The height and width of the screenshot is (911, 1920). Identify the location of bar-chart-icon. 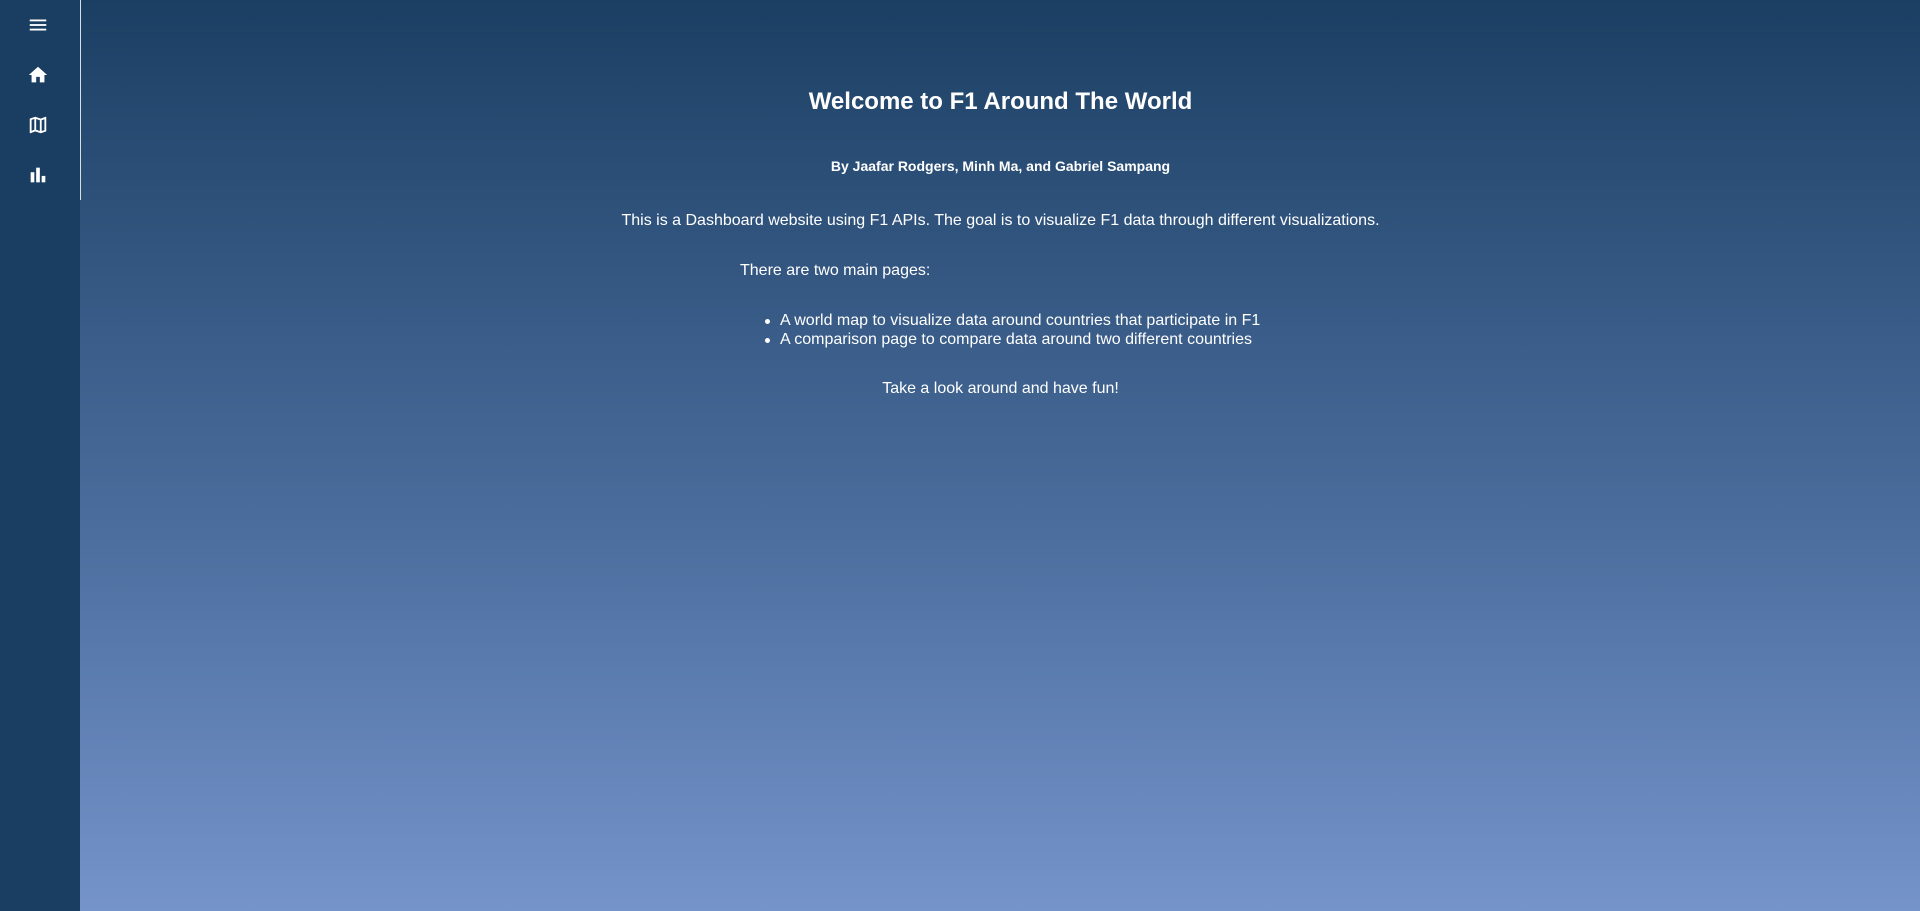
(38, 175).